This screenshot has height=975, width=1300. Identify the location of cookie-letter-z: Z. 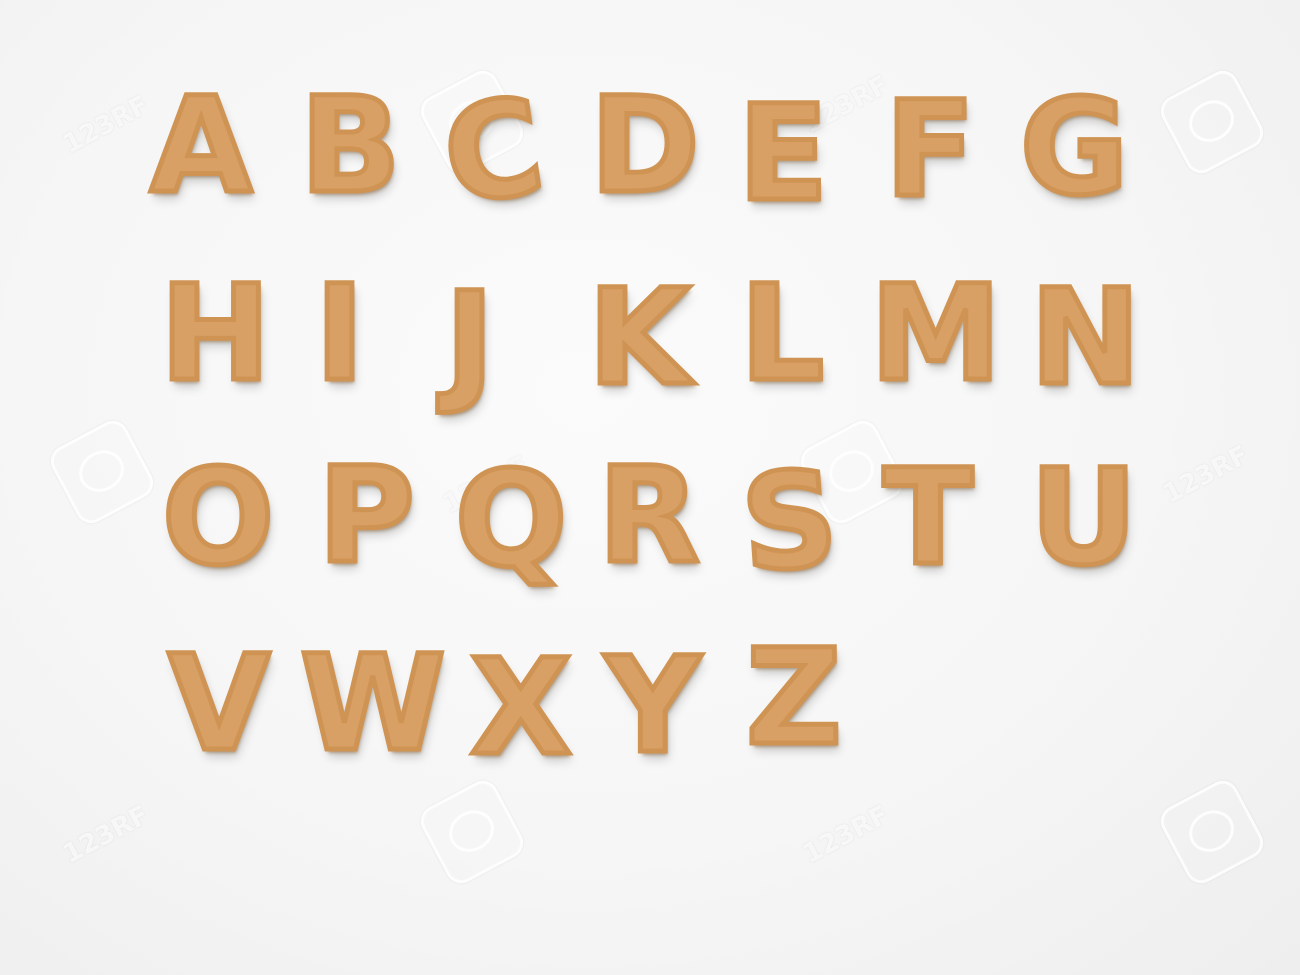
(794, 698).